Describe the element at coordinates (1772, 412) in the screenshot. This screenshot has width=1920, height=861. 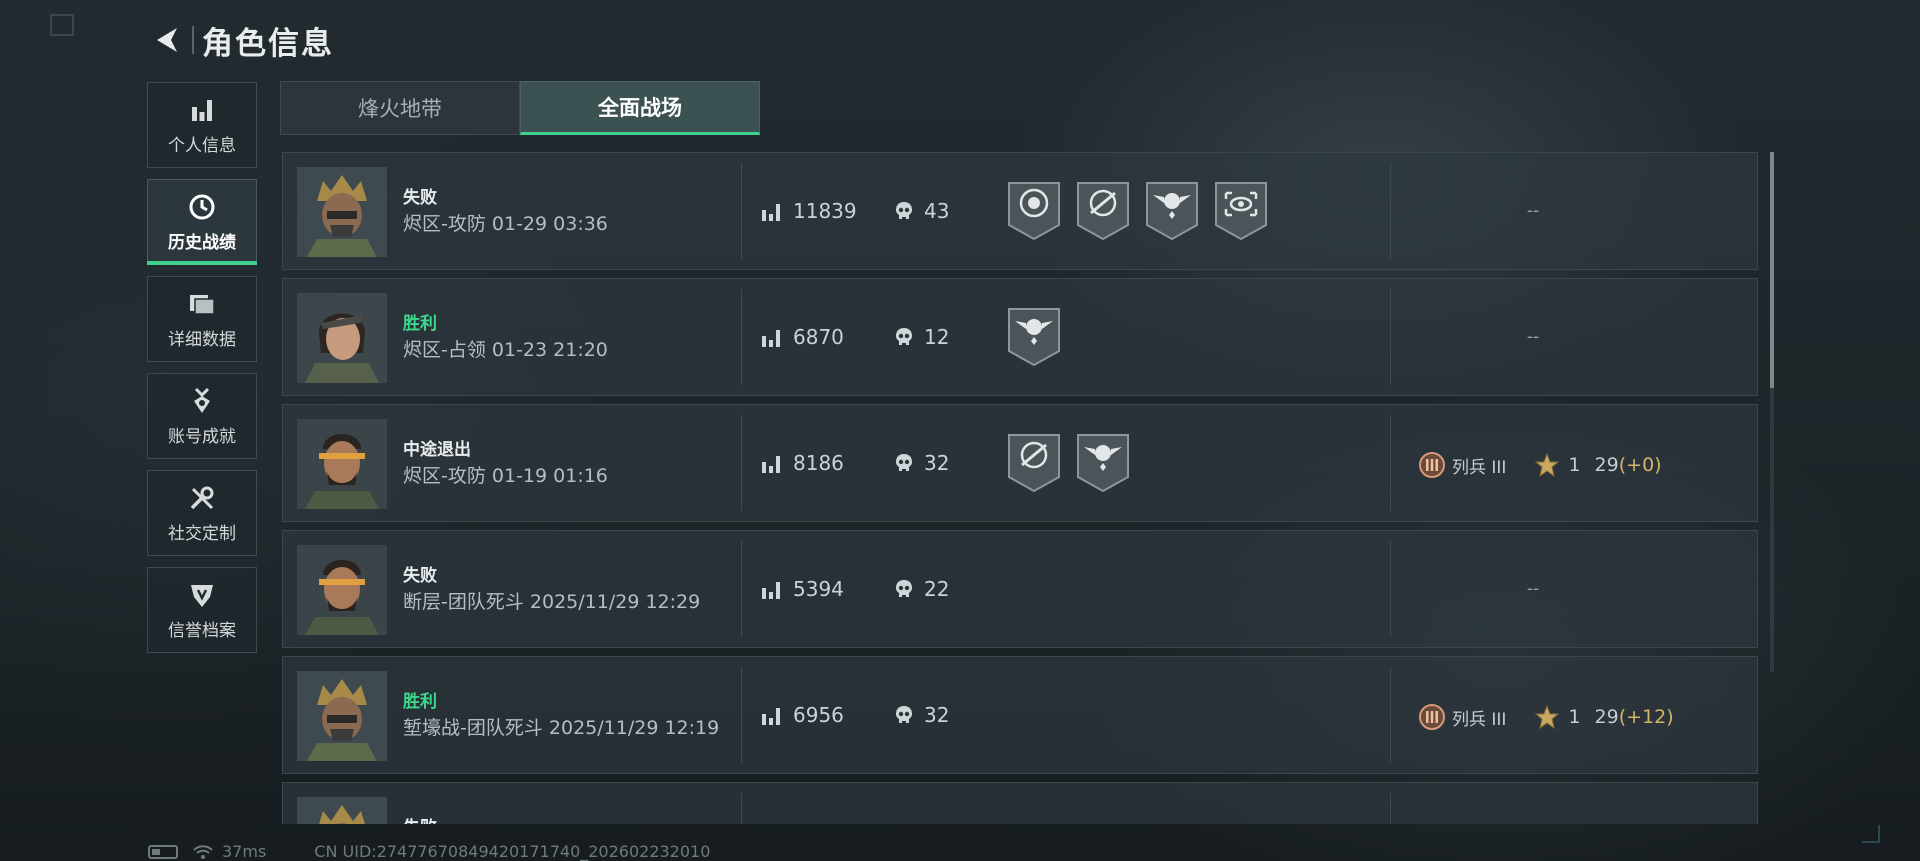
I see `scrollbar` at that location.